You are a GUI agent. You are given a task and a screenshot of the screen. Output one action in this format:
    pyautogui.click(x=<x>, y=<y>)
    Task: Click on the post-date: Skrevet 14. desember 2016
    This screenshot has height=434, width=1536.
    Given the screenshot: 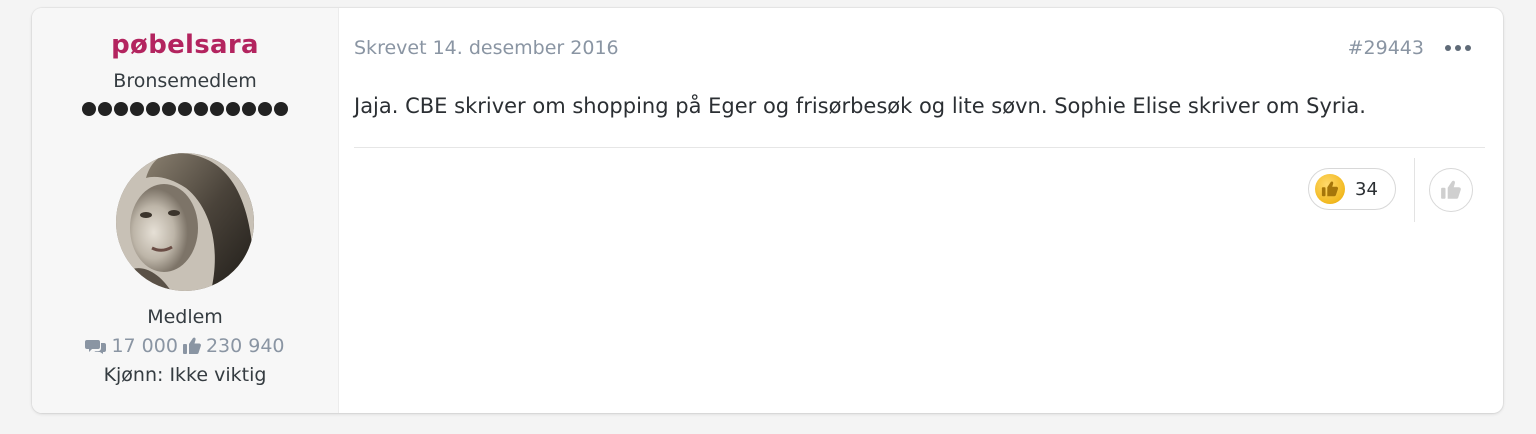 What is the action you would take?
    pyautogui.click(x=486, y=48)
    